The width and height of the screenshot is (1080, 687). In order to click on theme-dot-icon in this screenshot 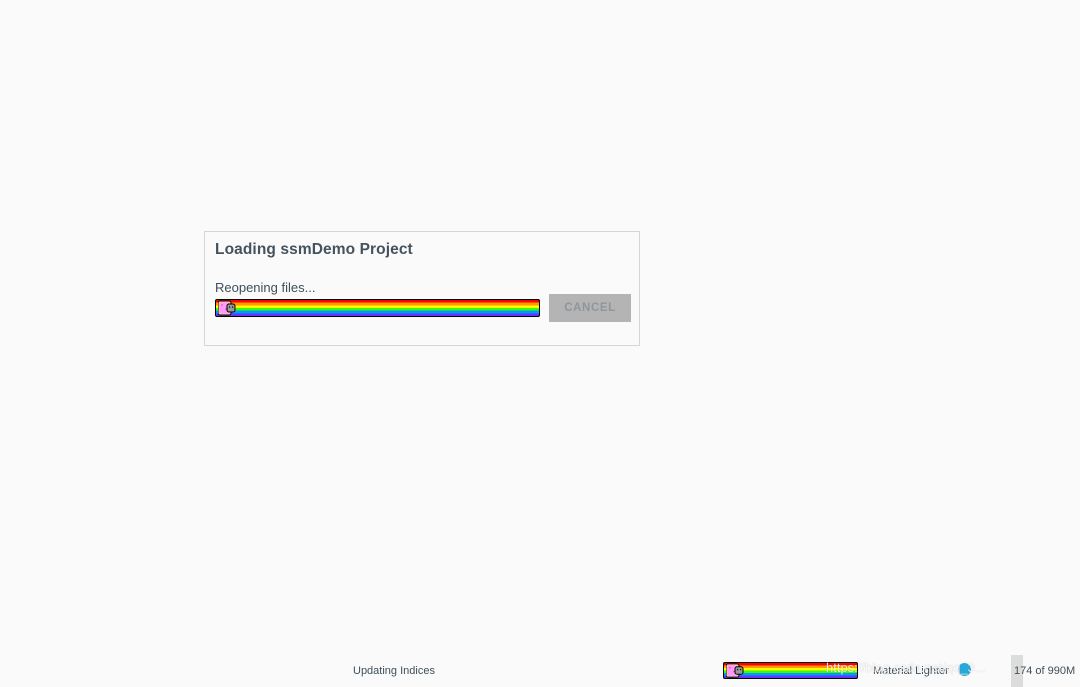, I will do `click(964, 669)`.